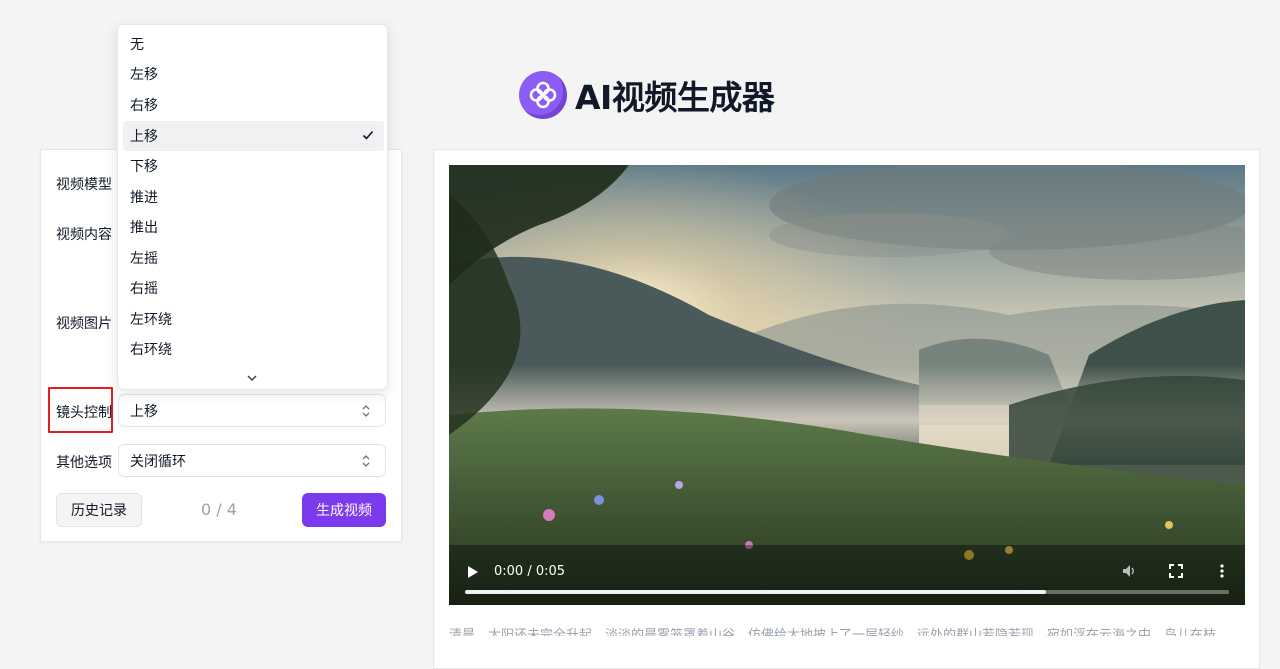  What do you see at coordinates (99, 510) in the screenshot?
I see `history-button: 历史记录` at bounding box center [99, 510].